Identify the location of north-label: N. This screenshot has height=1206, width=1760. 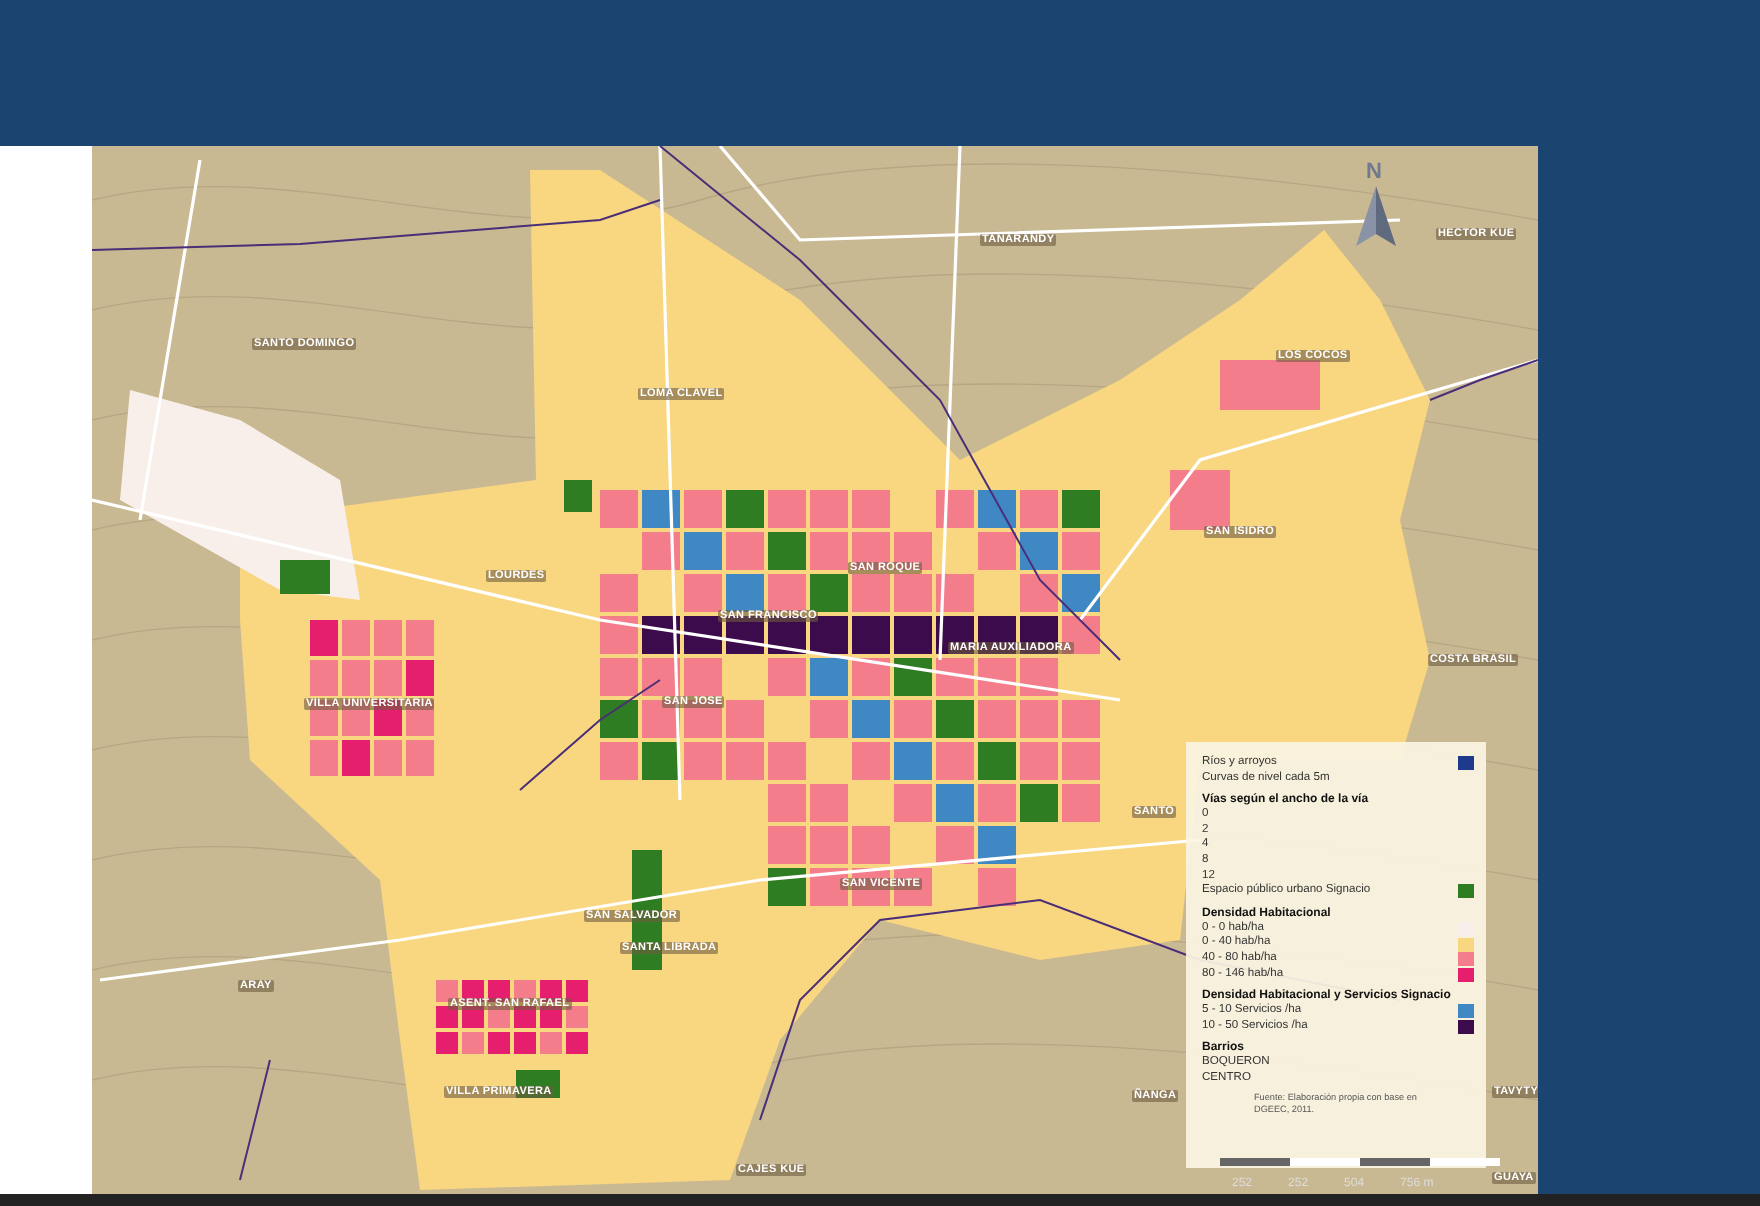
(1374, 172).